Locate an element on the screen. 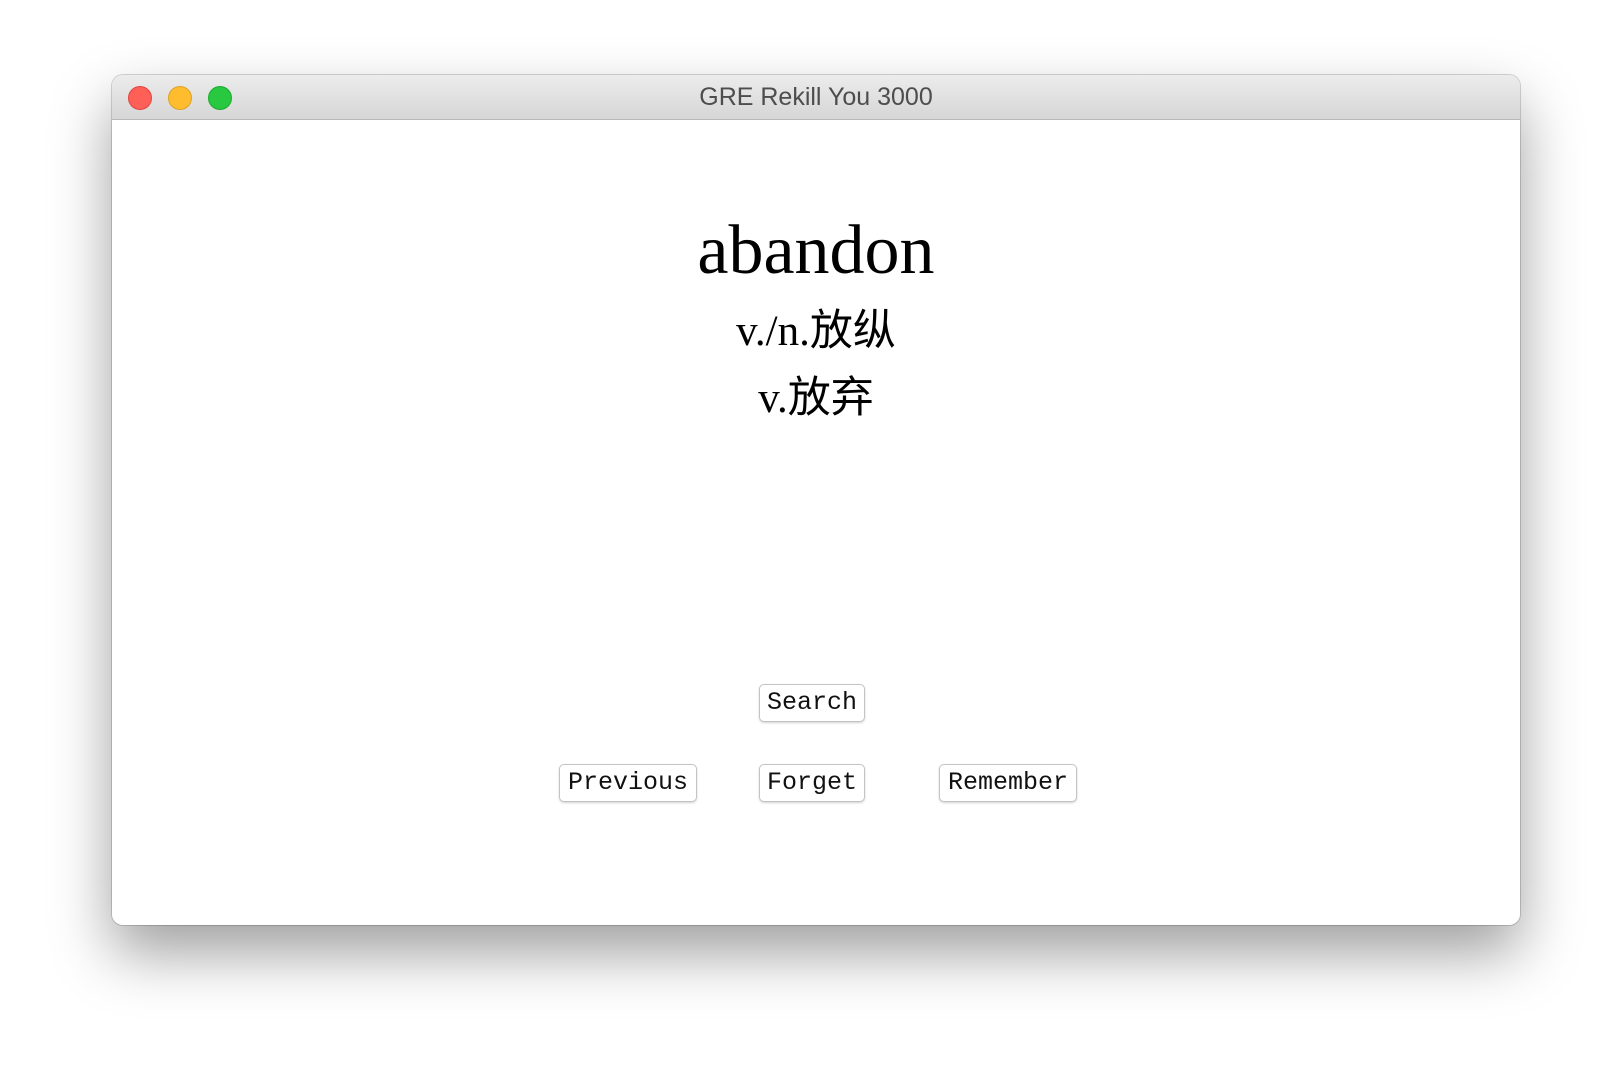  title-bar: GRE Rekill You 3000 is located at coordinates (816, 97).